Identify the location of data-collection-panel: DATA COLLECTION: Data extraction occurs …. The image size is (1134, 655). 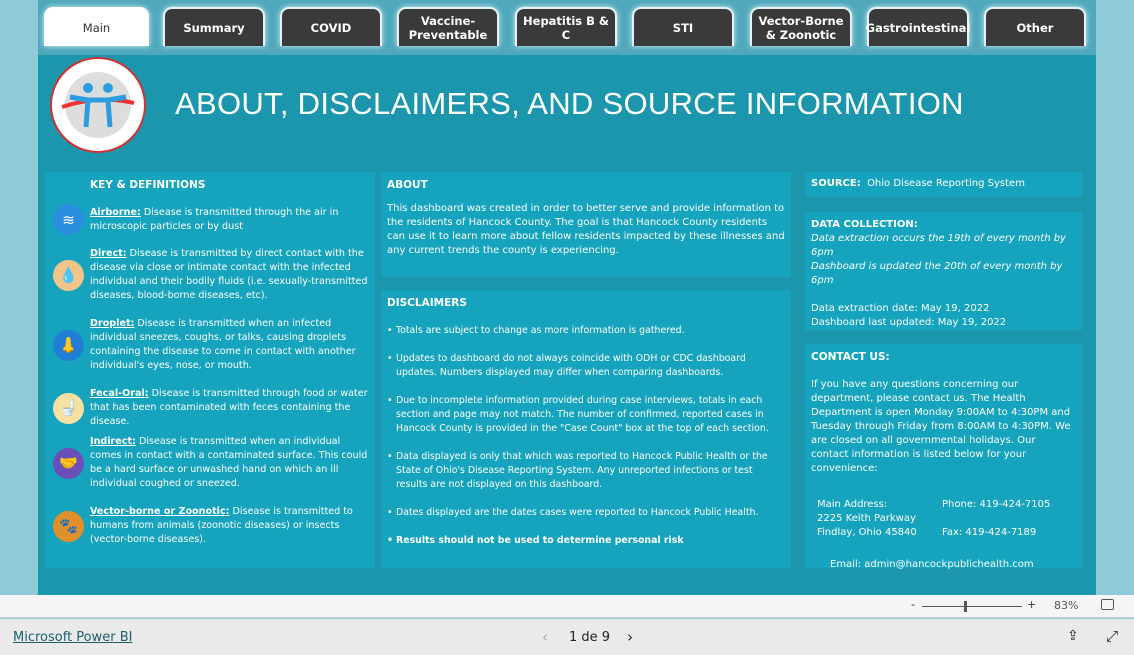
(943, 271).